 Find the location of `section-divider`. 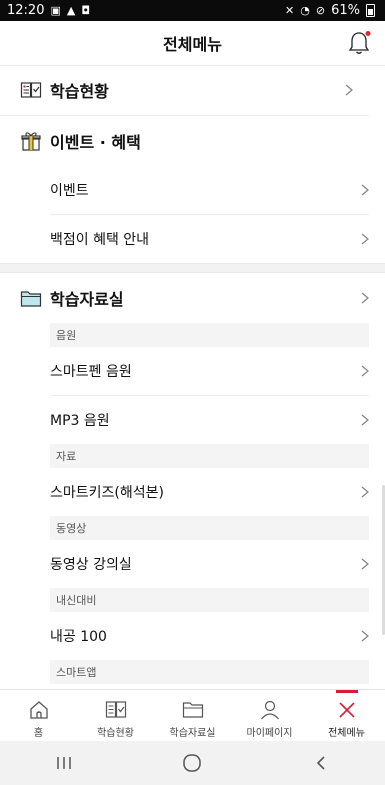

section-divider is located at coordinates (192, 268).